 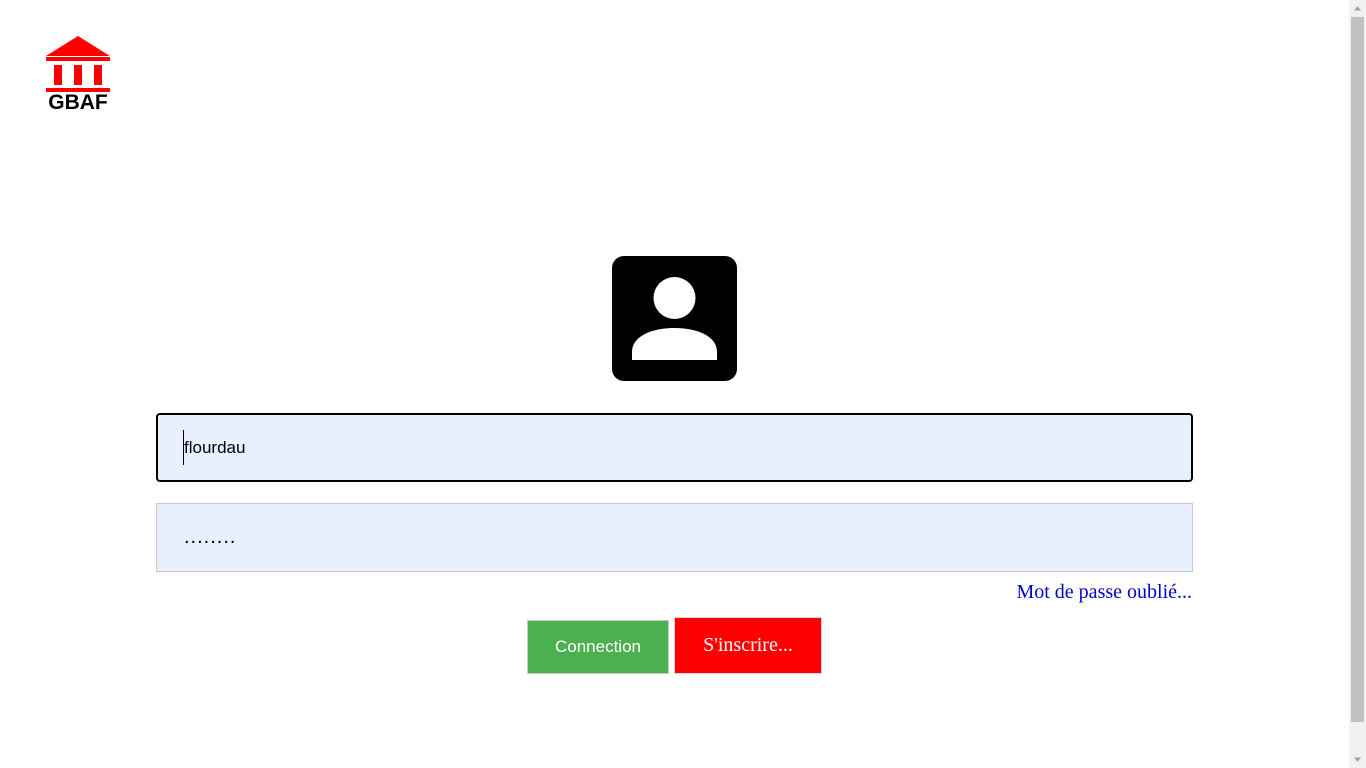 I want to click on text-cursor, so click(x=183, y=447).